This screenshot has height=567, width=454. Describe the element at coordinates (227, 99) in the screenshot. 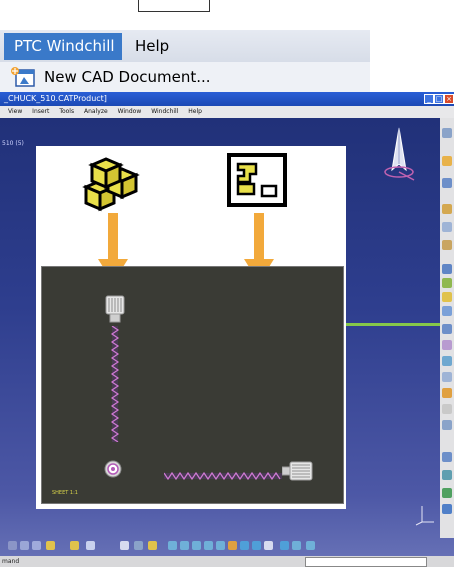

I see `catia-title-bar: _CHUCK_510.CATProduct]` at that location.